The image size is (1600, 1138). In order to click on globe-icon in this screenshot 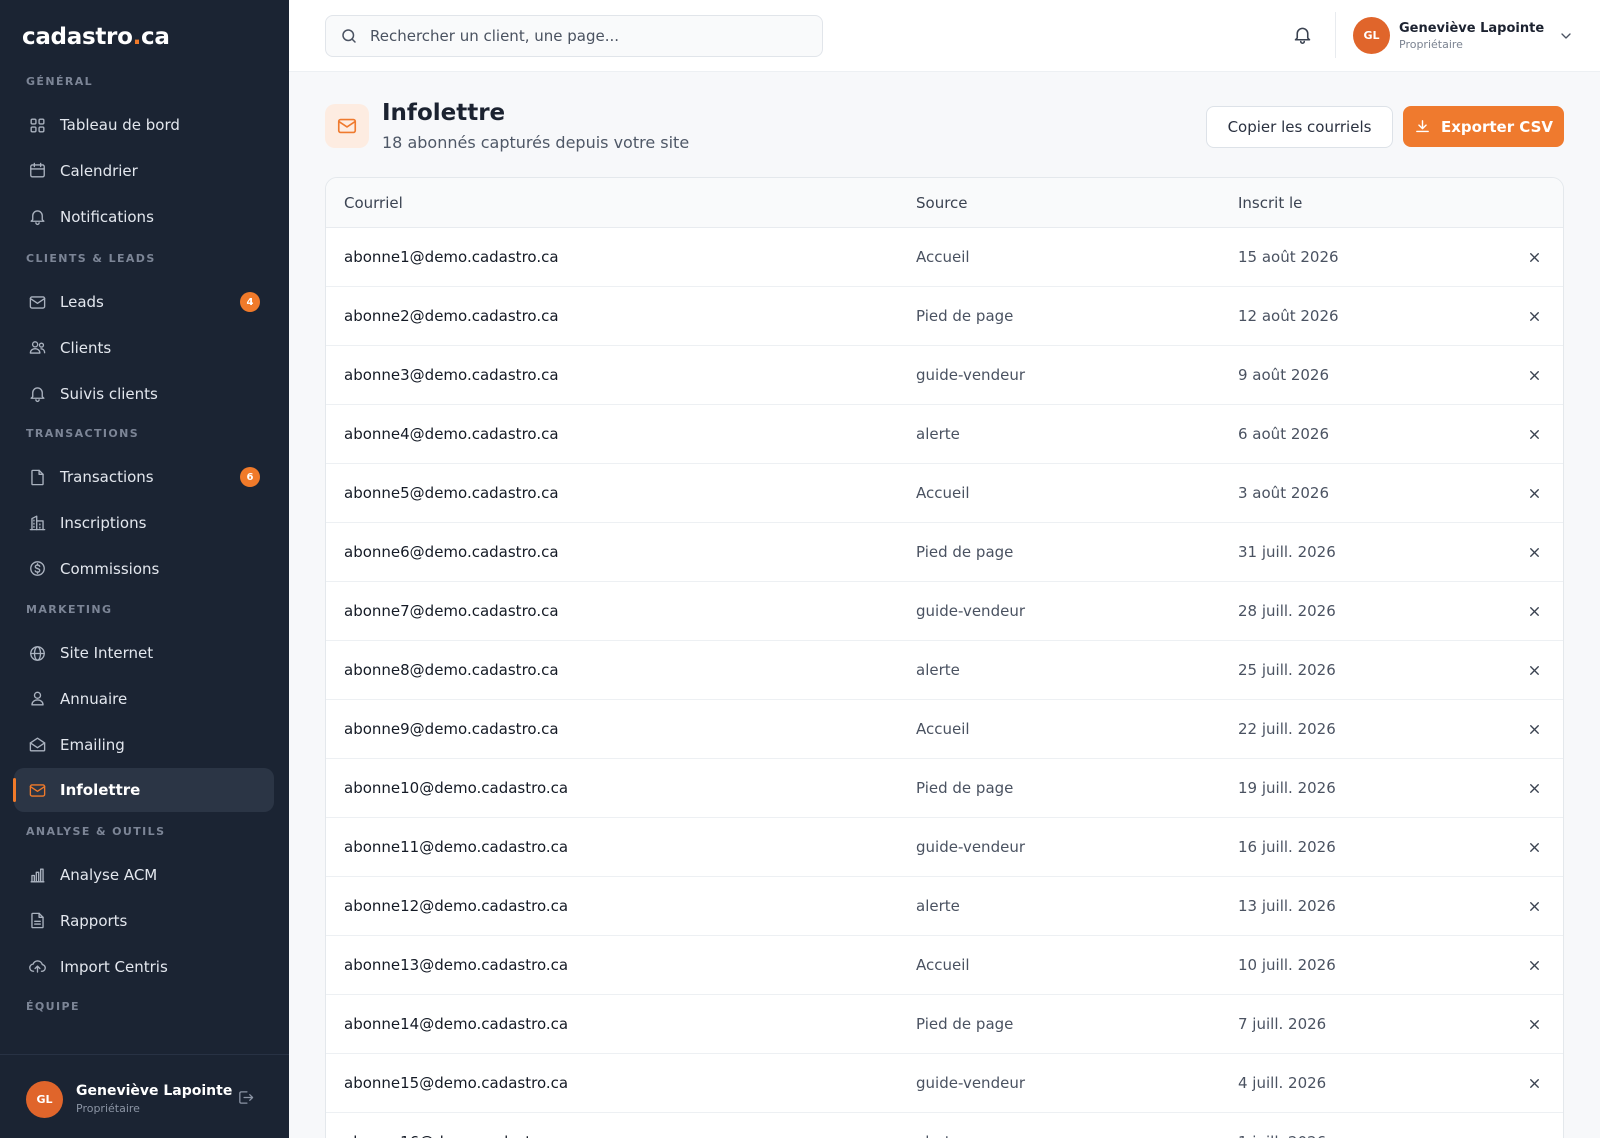, I will do `click(37, 653)`.